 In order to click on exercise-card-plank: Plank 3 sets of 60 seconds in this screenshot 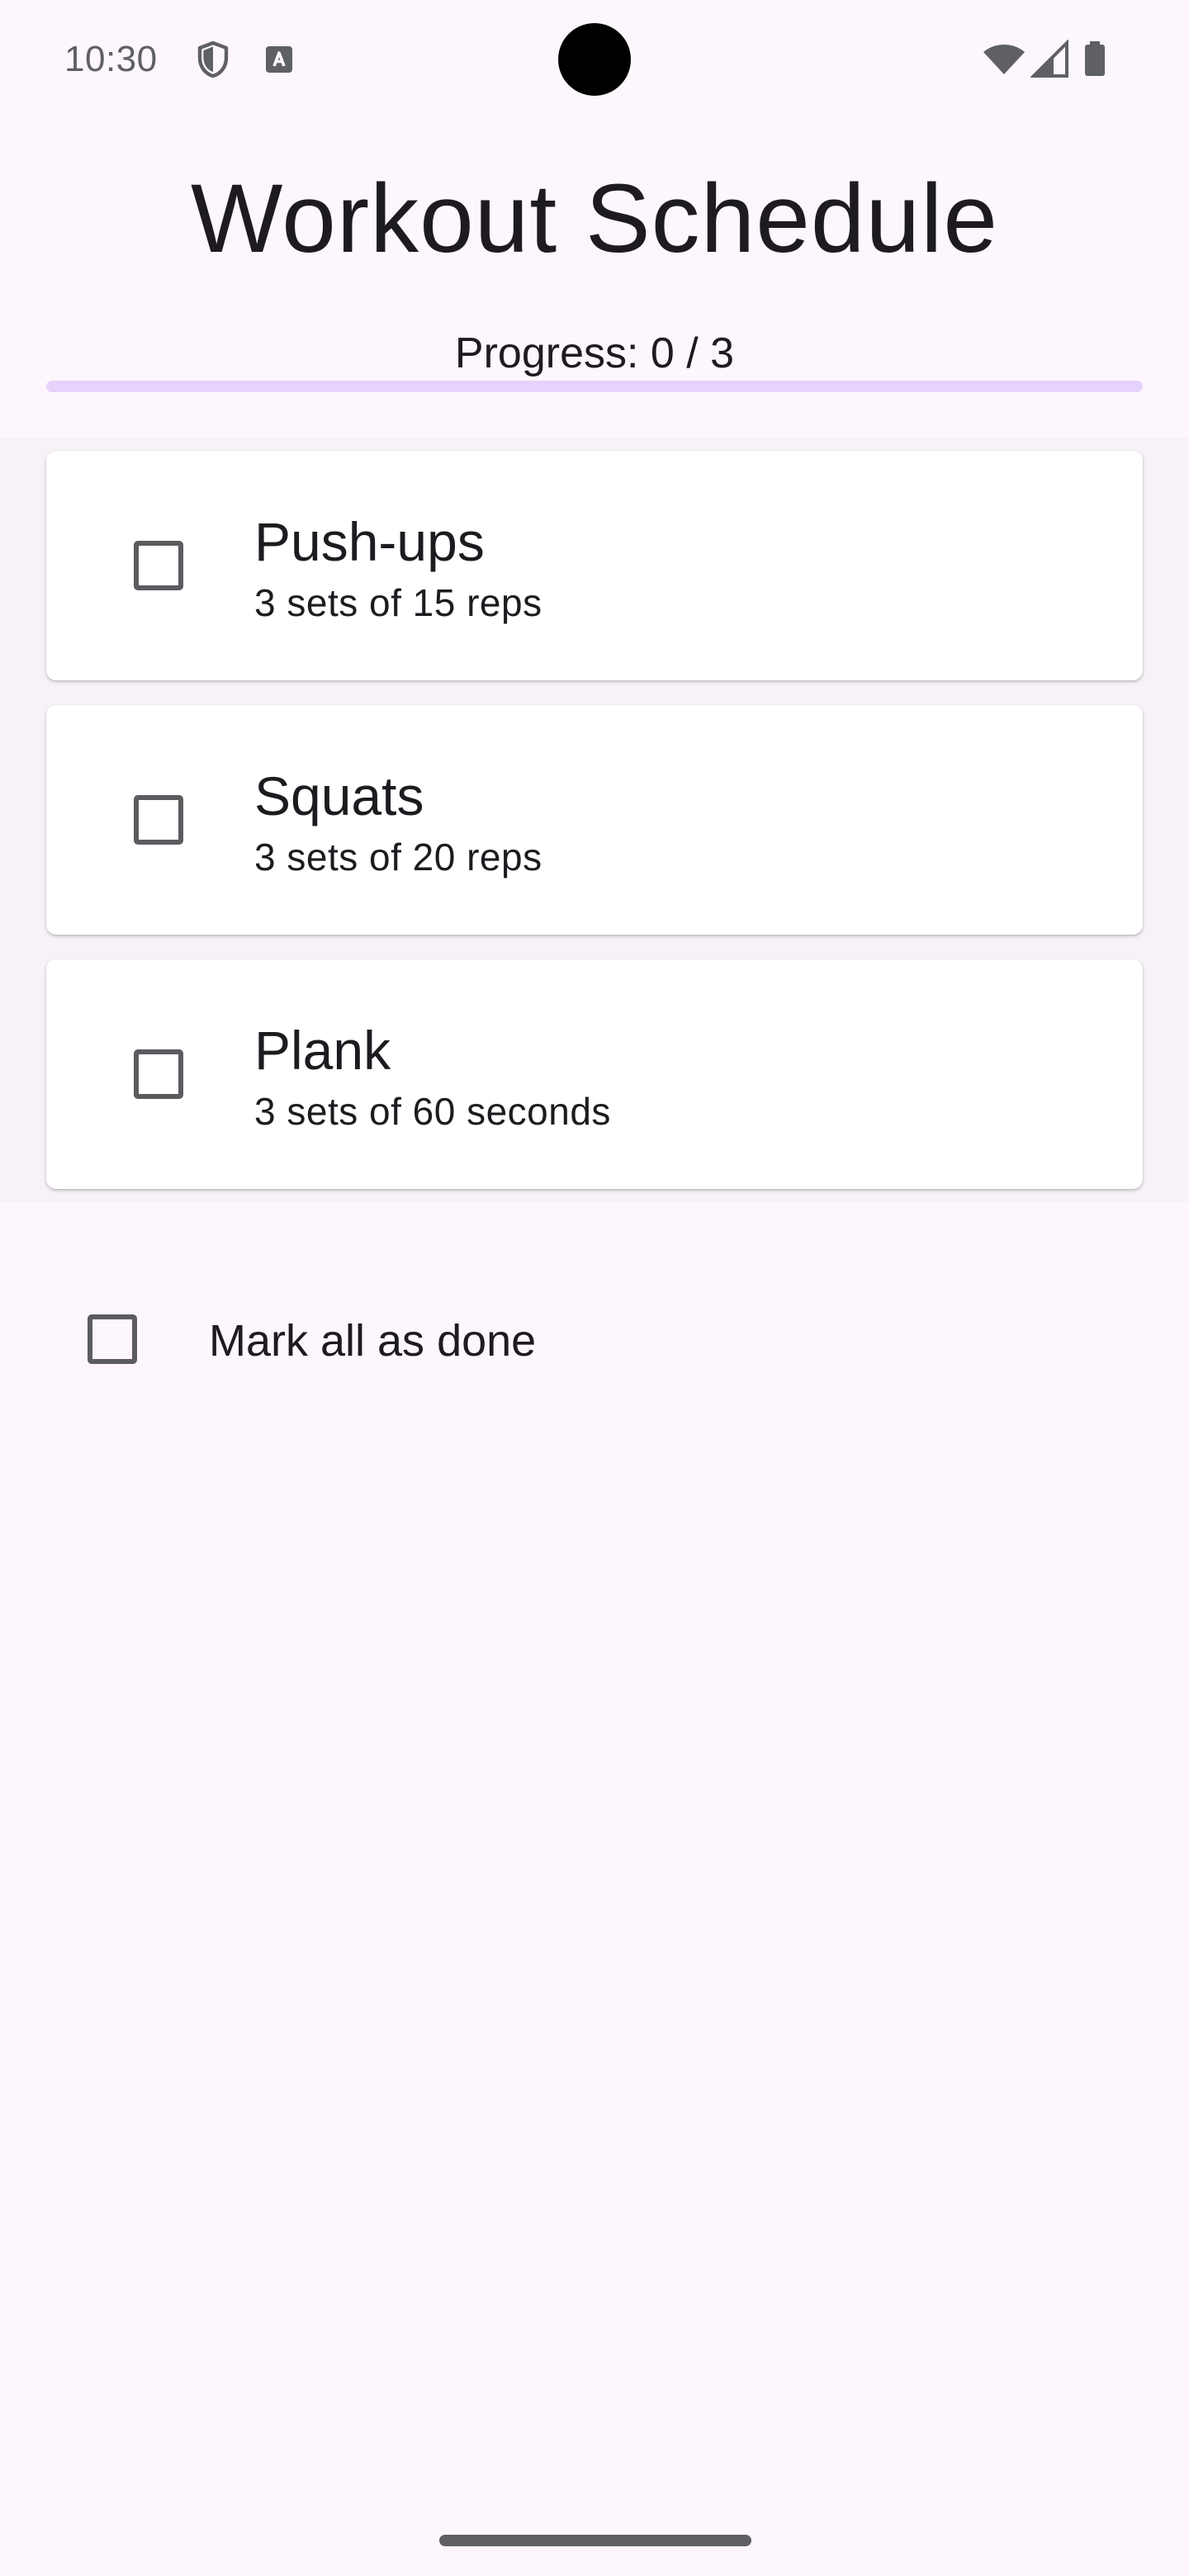, I will do `click(594, 1074)`.